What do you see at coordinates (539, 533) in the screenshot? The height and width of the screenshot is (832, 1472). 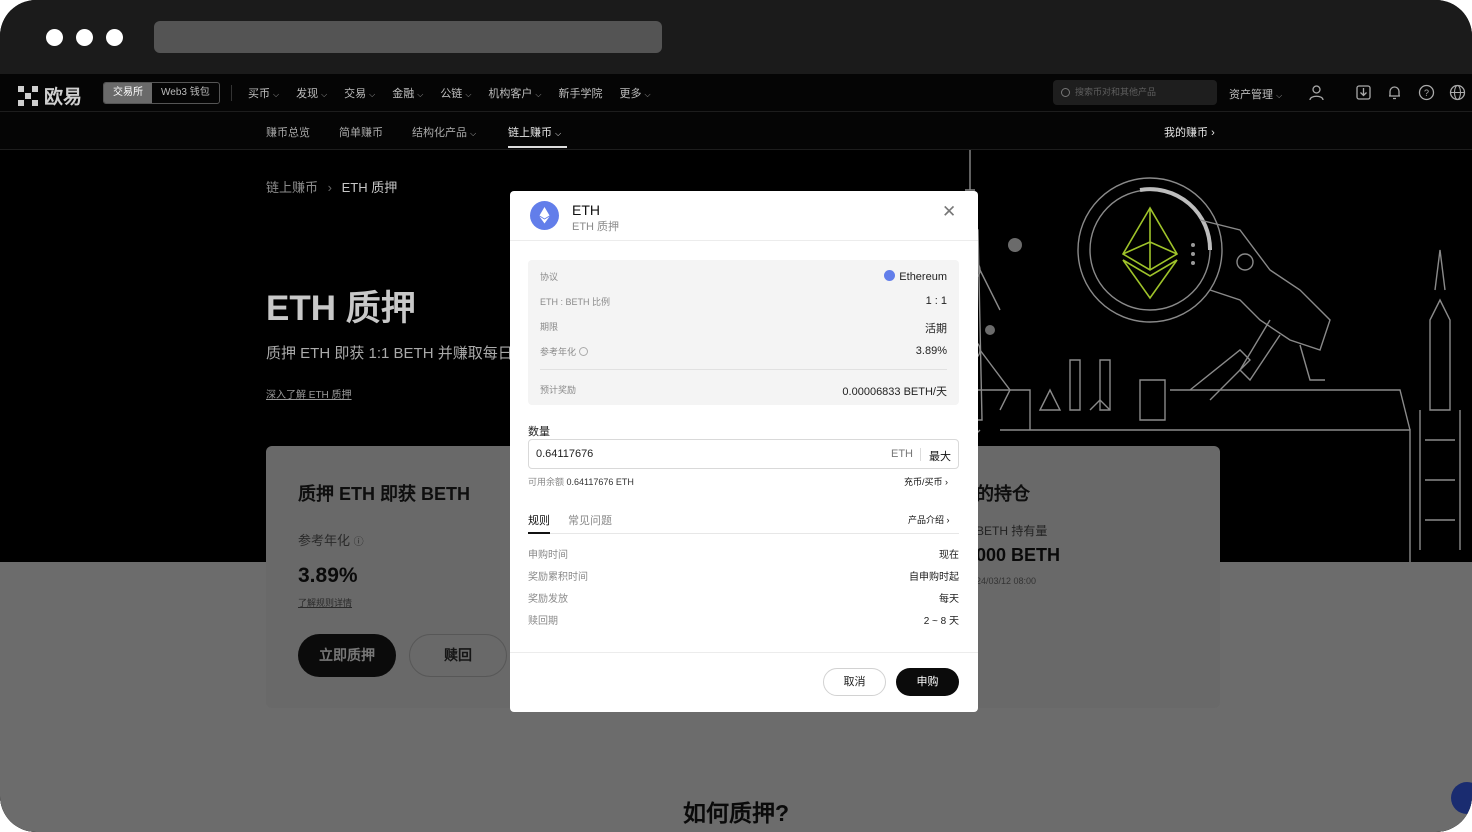 I see `active-tab-indicator` at bounding box center [539, 533].